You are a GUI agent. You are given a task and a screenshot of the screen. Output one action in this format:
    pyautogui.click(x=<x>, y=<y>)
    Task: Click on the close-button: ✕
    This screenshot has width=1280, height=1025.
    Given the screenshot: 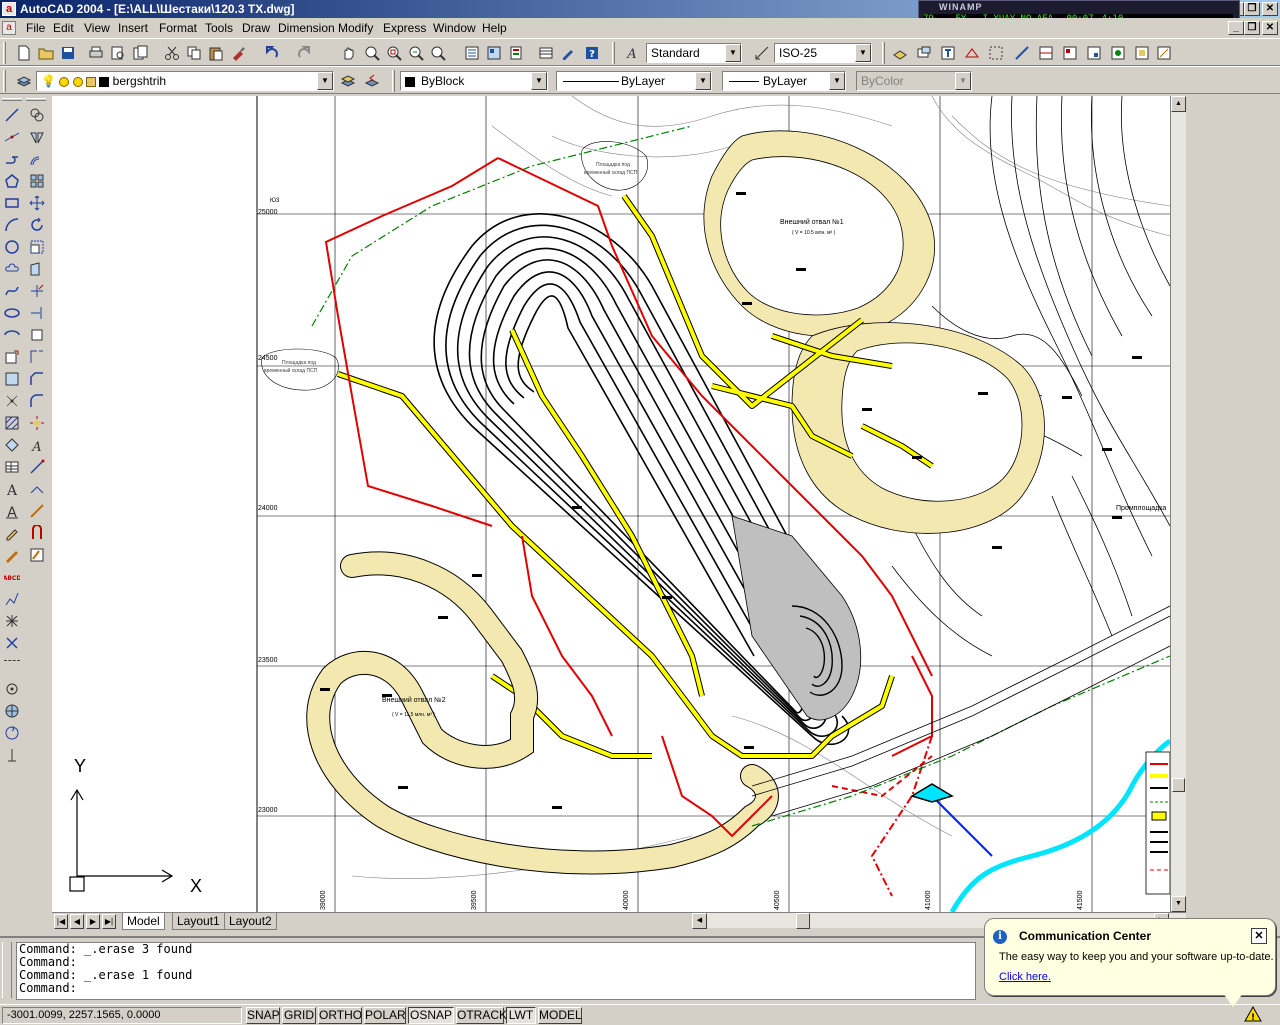 What is the action you would take?
    pyautogui.click(x=1270, y=9)
    